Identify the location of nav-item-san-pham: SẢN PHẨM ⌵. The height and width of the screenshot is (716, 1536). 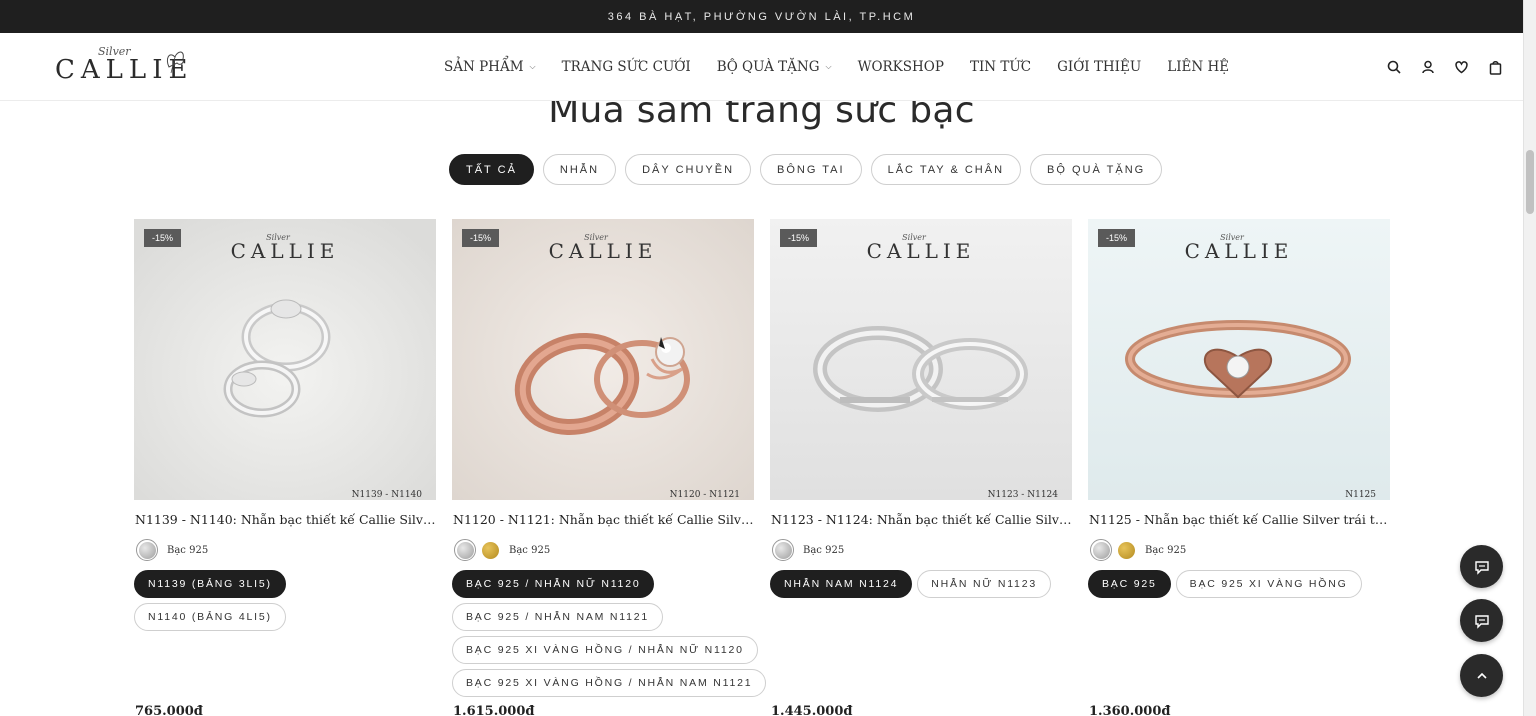
(490, 67).